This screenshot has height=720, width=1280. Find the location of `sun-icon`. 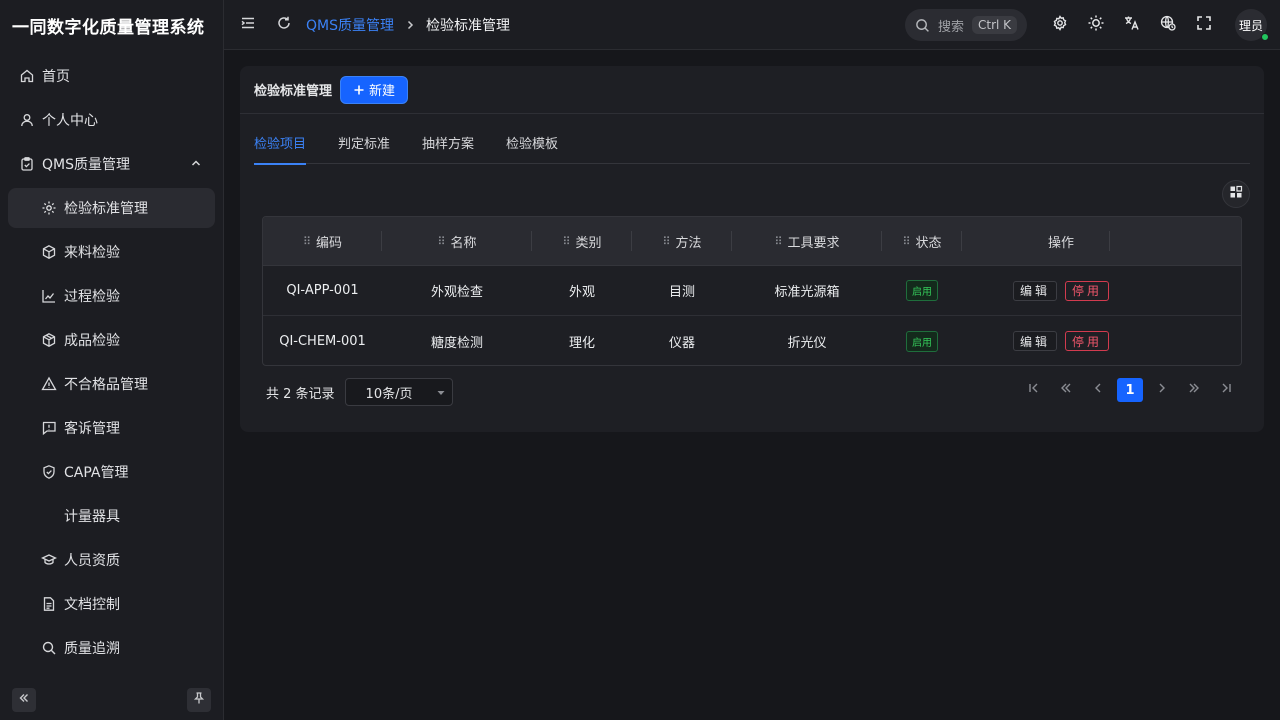

sun-icon is located at coordinates (1096, 25).